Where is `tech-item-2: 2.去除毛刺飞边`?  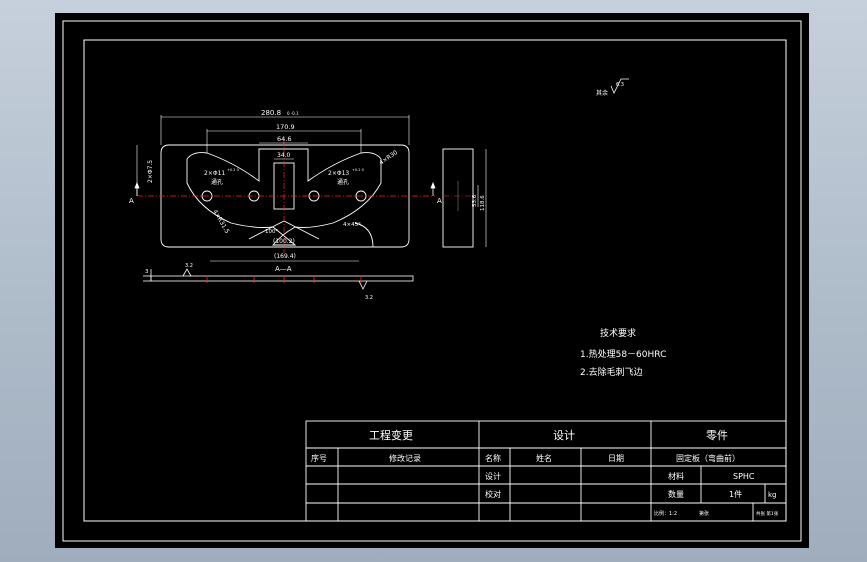
tech-item-2: 2.去除毛刺飞边 is located at coordinates (611, 372).